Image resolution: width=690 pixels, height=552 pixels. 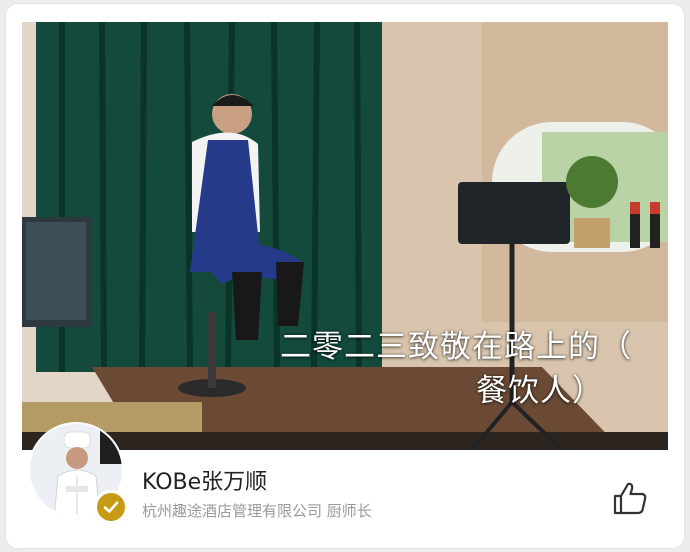 I want to click on check-badge-icon, so click(x=111, y=507).